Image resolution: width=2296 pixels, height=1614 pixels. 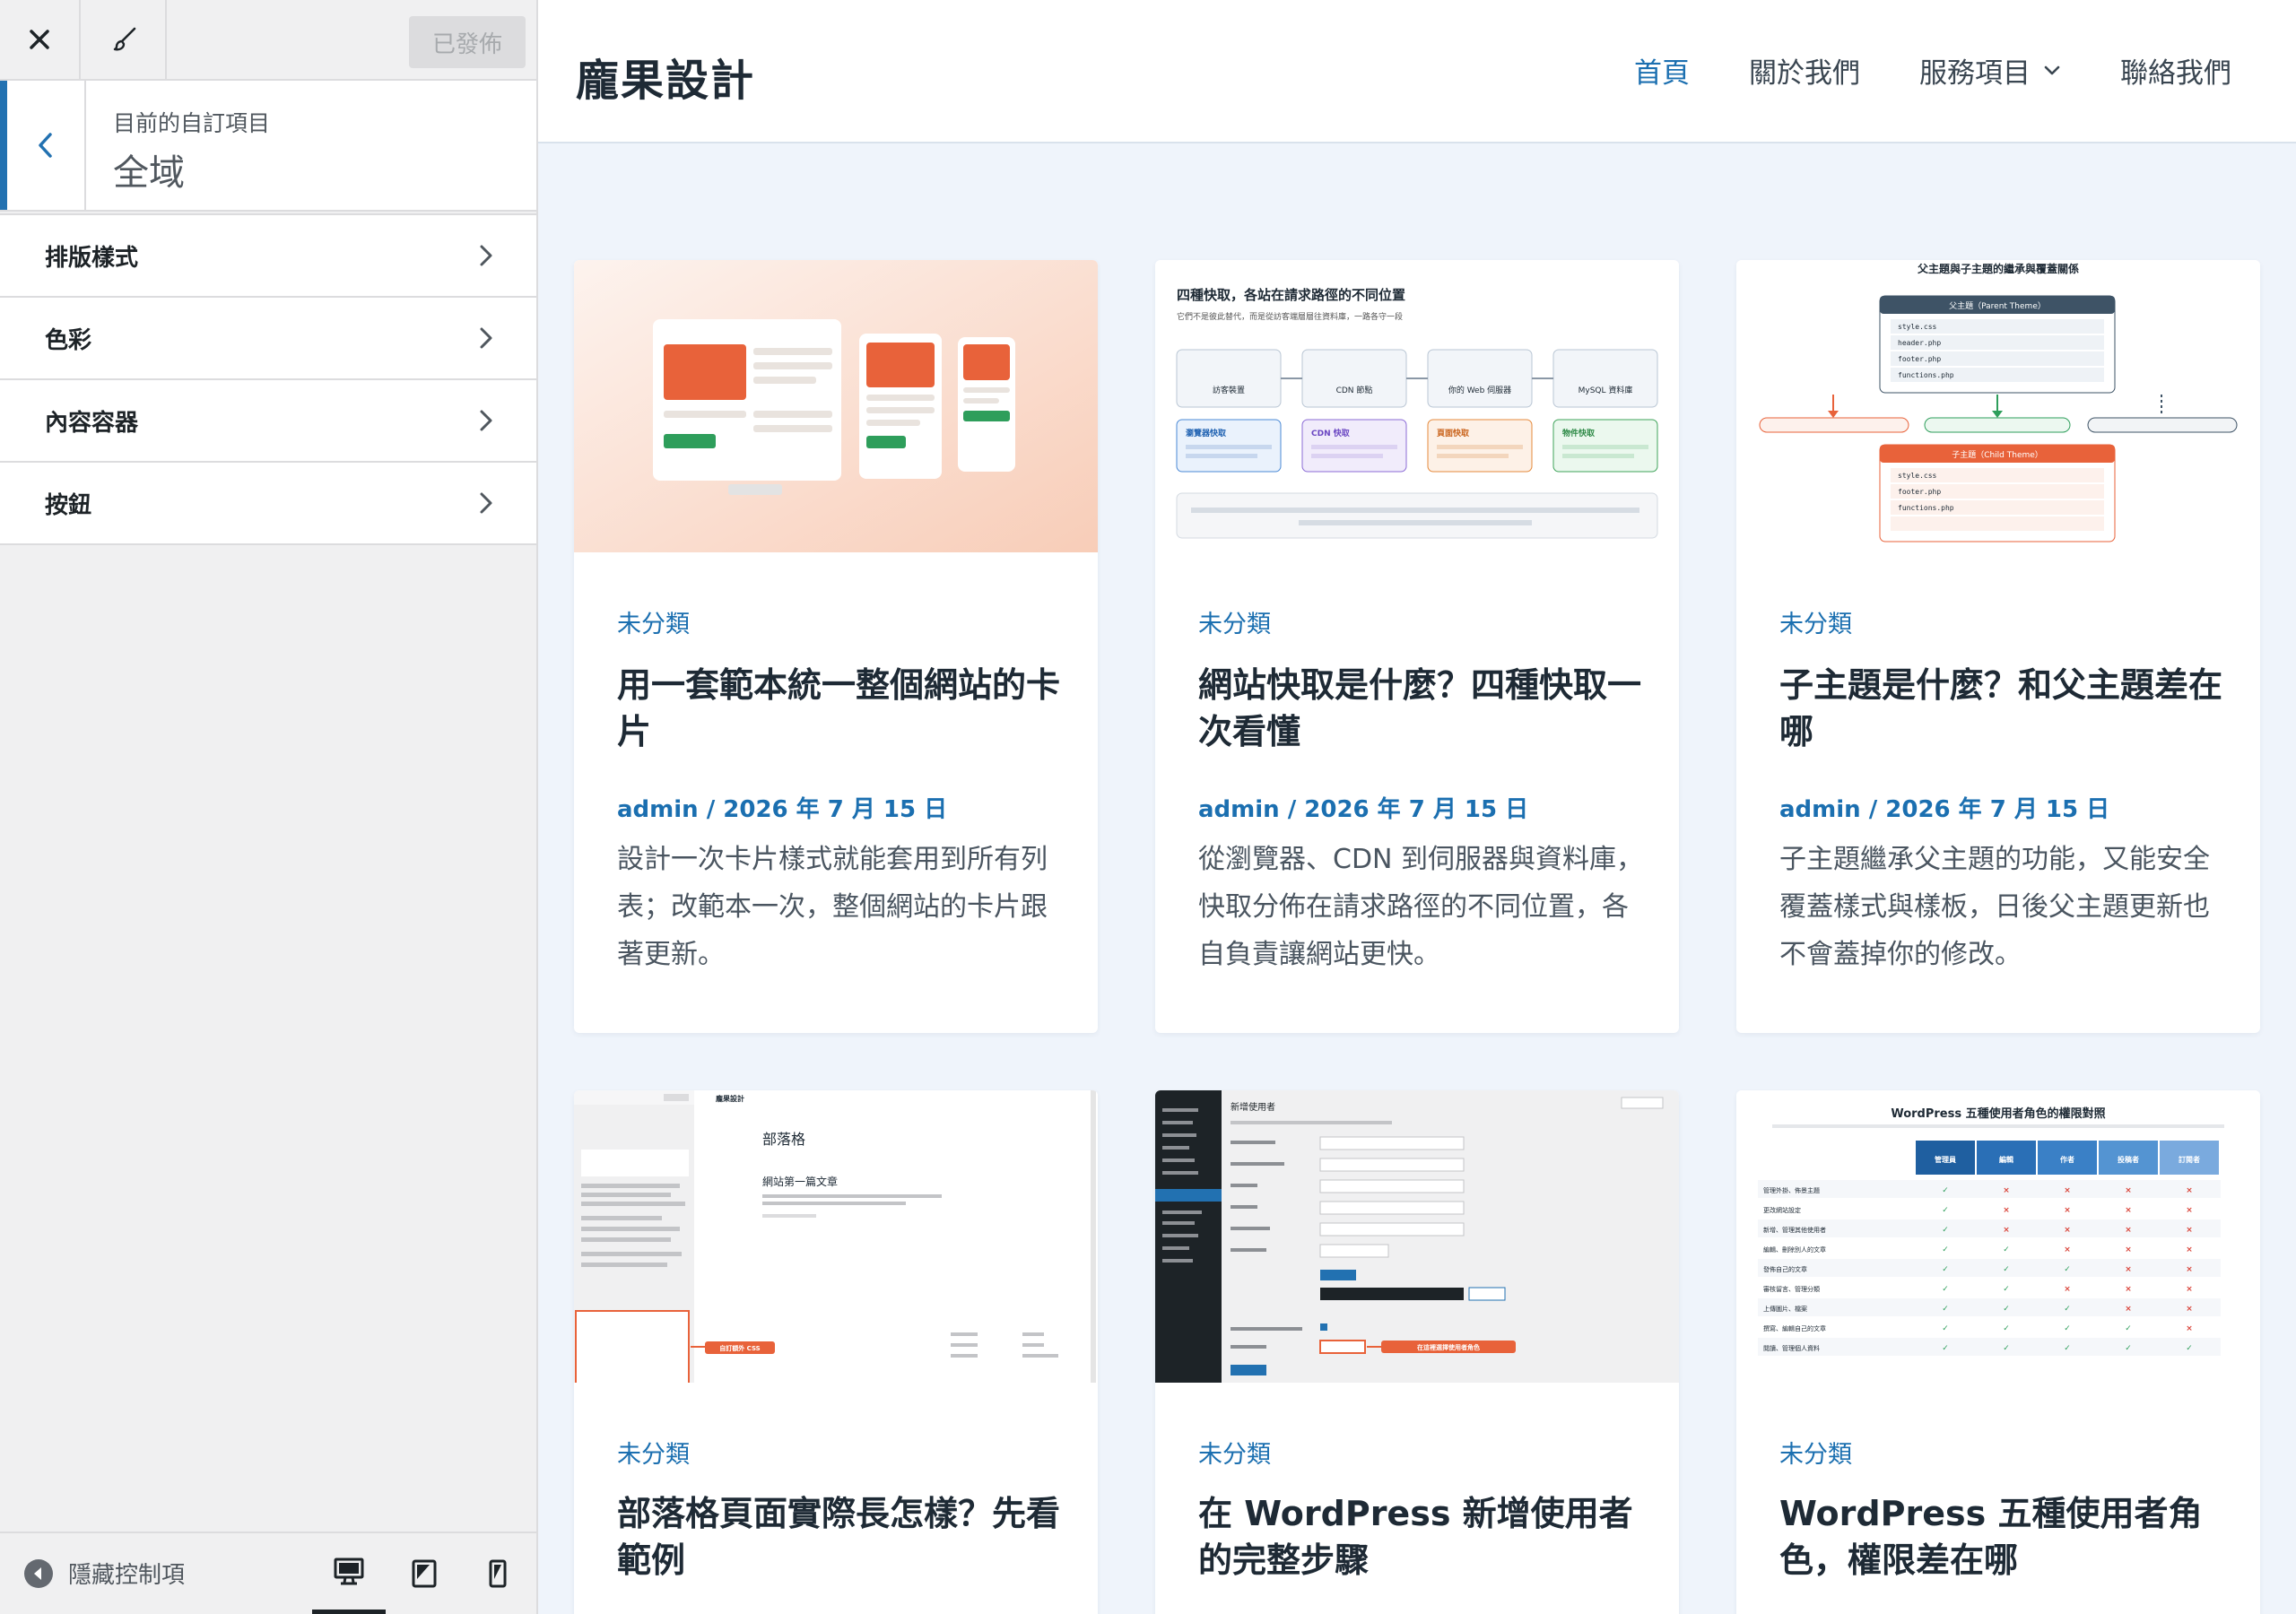 I want to click on menu-item-containers: 內容容器, so click(x=268, y=421).